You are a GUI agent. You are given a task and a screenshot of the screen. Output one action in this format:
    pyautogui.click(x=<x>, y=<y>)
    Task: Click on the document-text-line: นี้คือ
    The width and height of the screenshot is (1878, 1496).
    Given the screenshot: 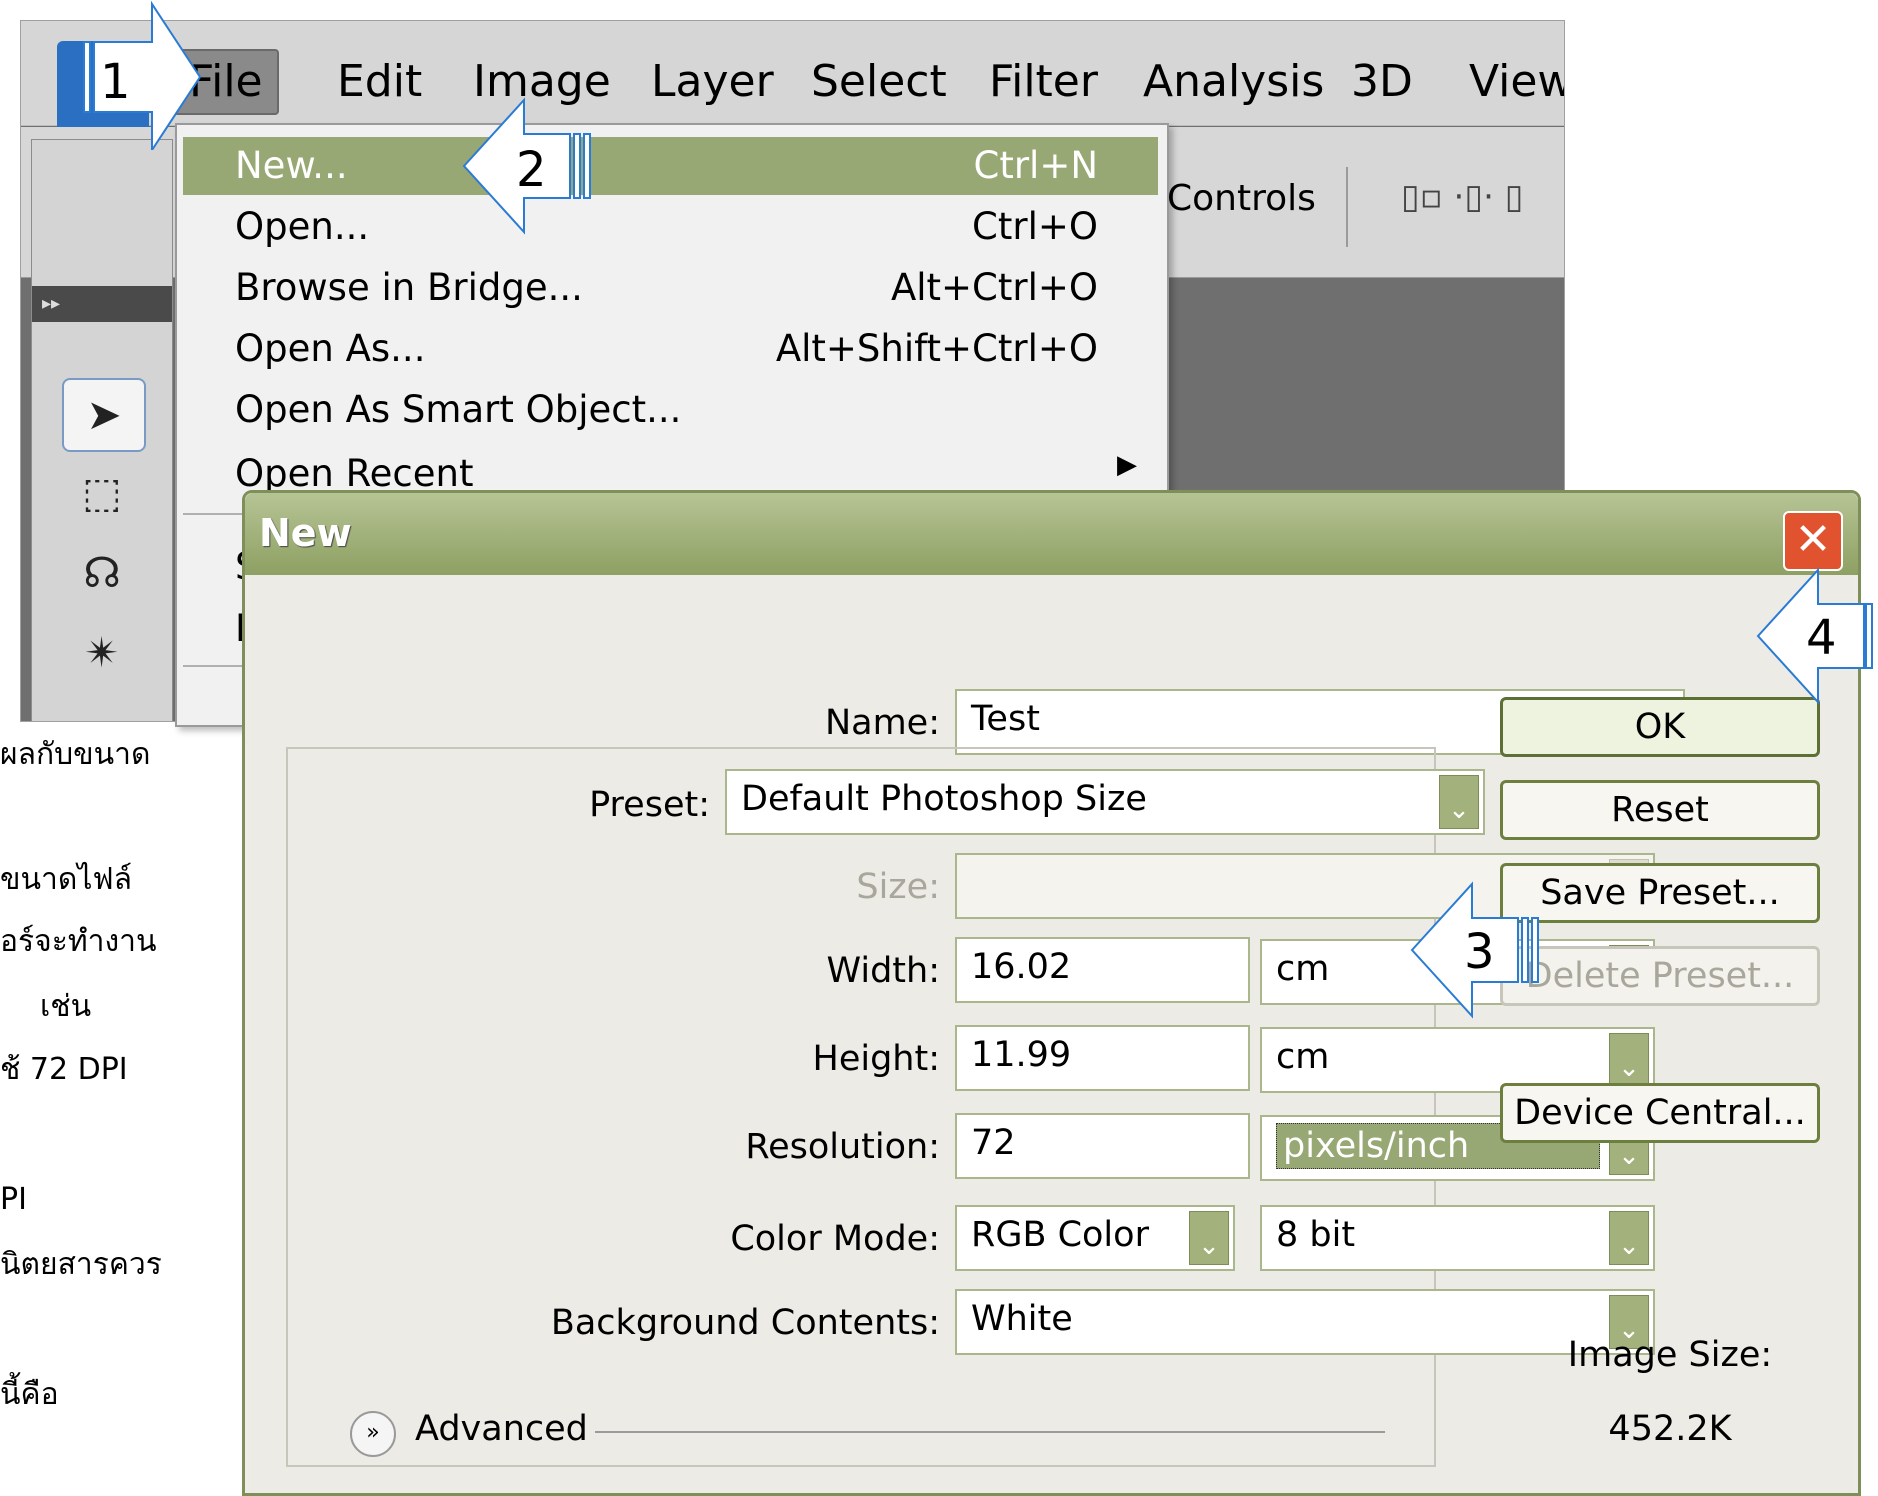 What is the action you would take?
    pyautogui.click(x=29, y=1394)
    